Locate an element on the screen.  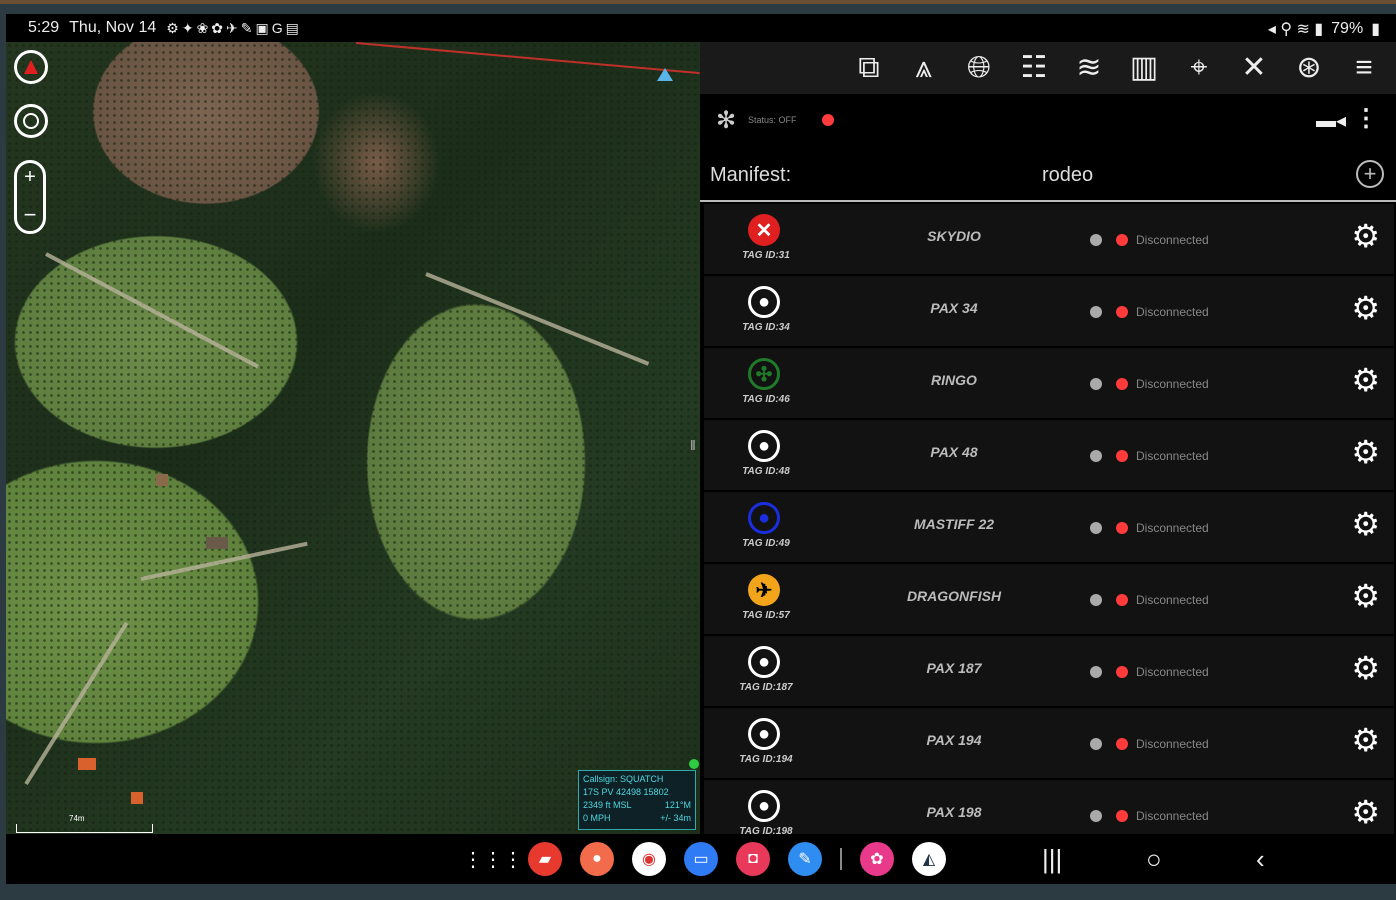
notes-app-icon: ▰ is located at coordinates (545, 859).